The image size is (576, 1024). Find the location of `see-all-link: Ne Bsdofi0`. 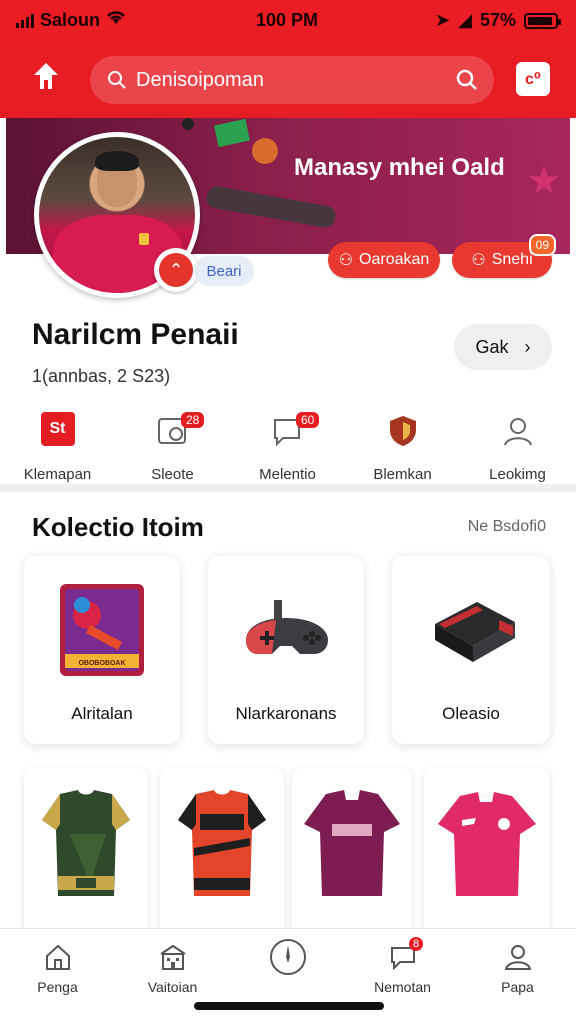

see-all-link: Ne Bsdofi0 is located at coordinates (507, 527).